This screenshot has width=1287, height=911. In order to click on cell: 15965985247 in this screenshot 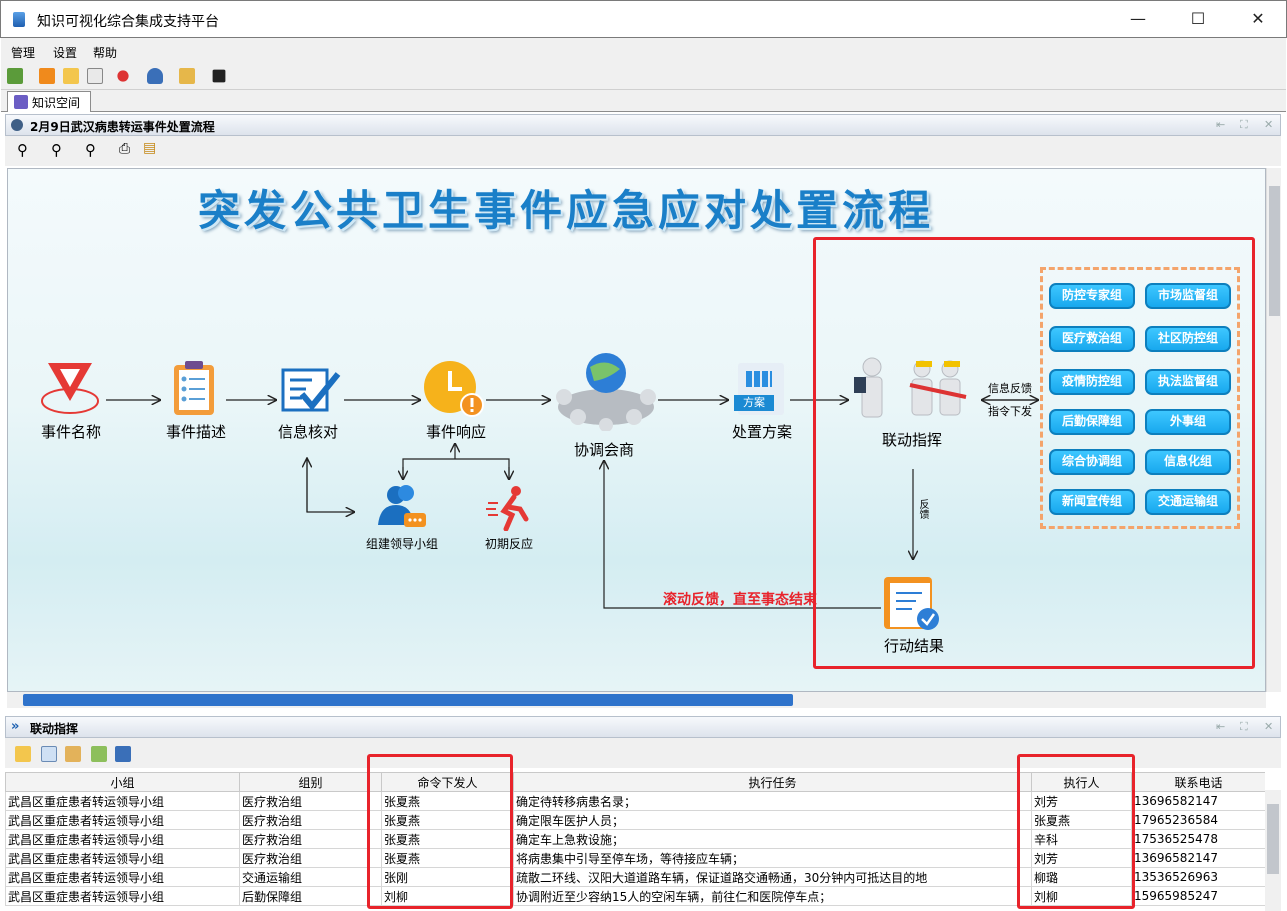, I will do `click(1198, 896)`.